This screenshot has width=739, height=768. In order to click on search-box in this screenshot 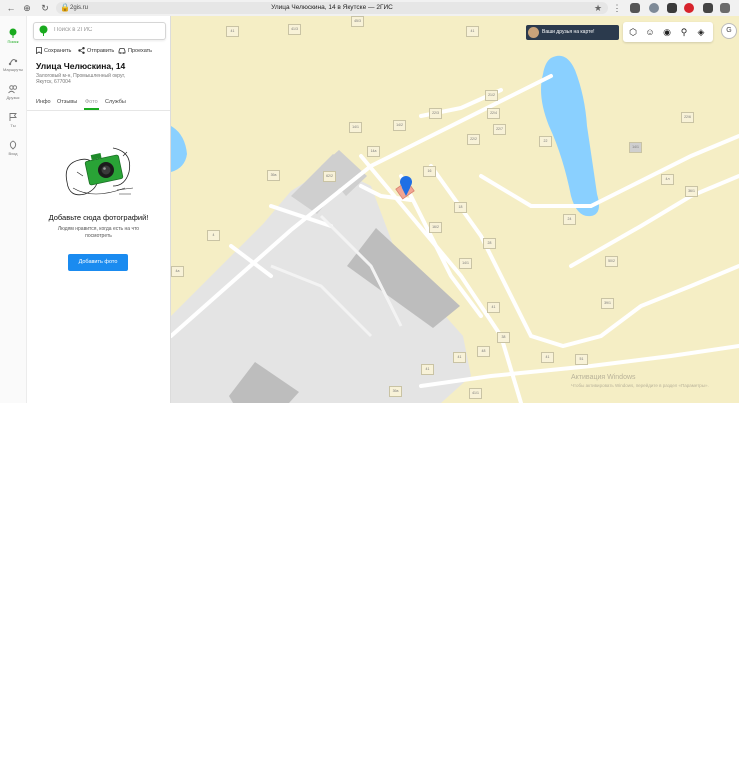, I will do `click(99, 31)`.